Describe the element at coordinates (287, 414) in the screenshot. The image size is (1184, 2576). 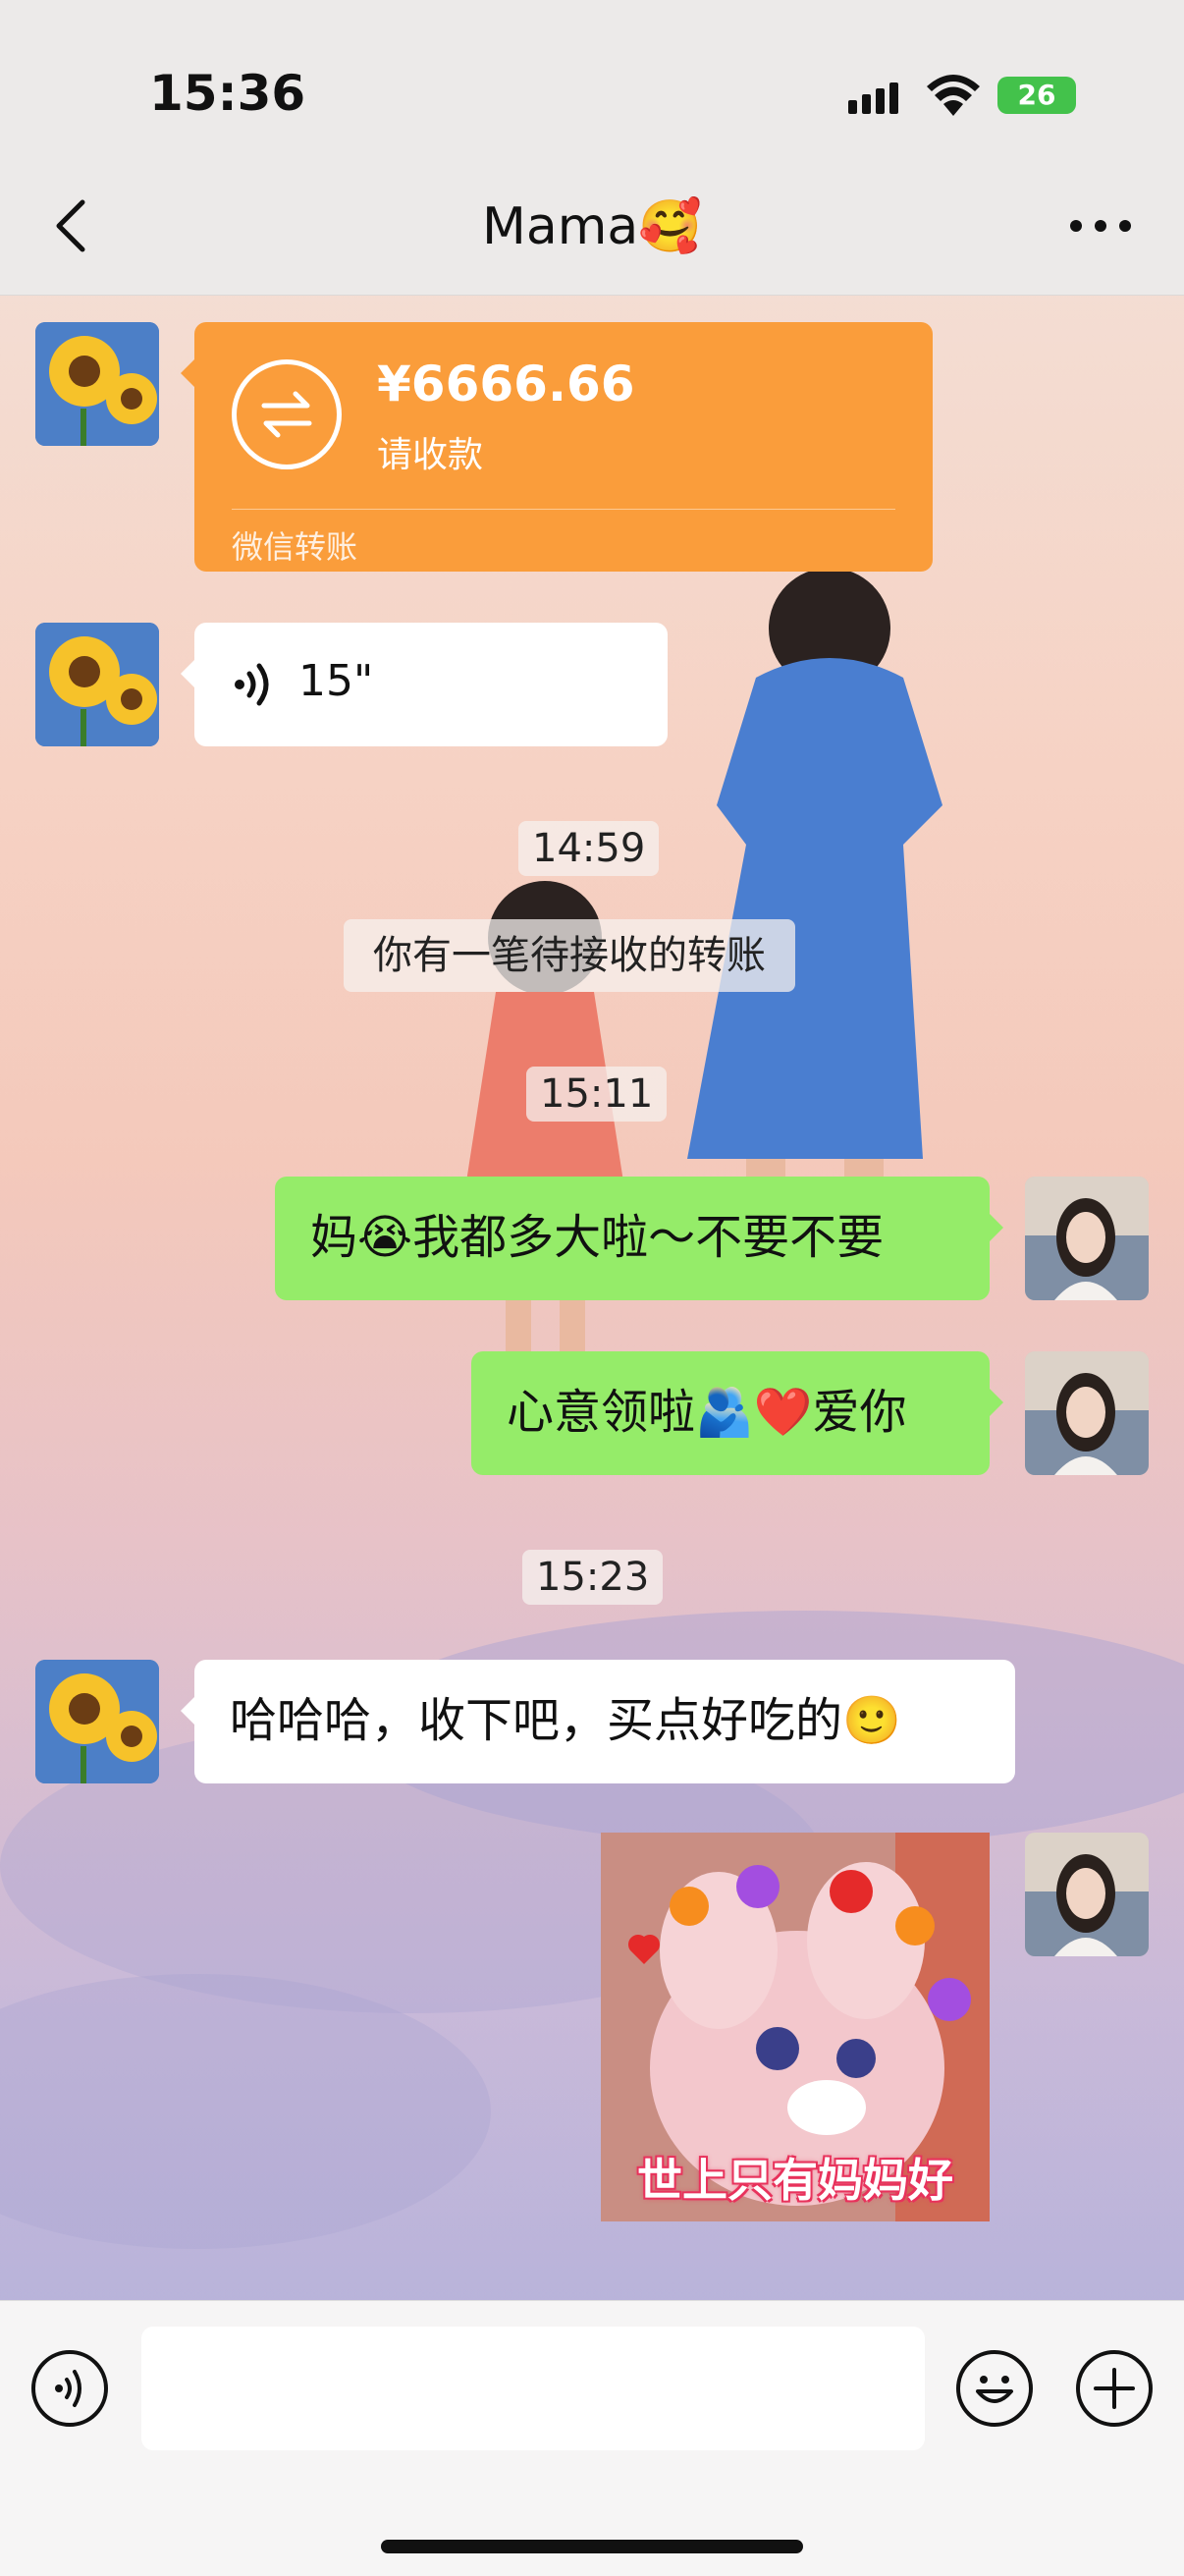
I see `transfer-arrows-icon` at that location.